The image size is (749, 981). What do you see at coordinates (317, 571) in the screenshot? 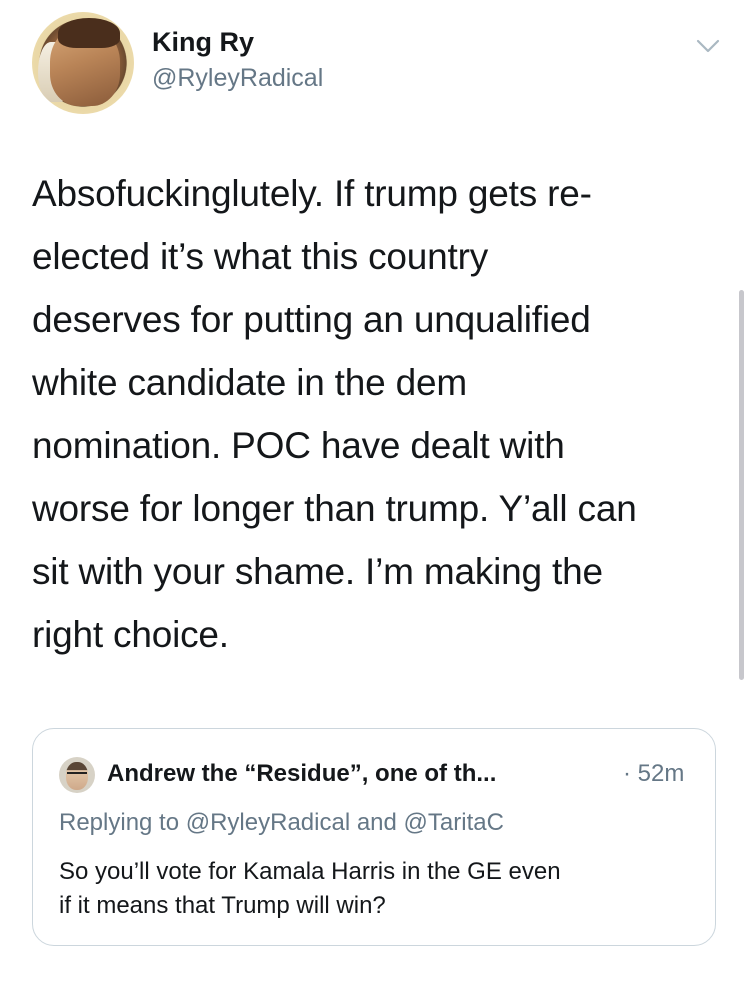
I see `tweet-text-line: sit with your shame. I’m making the` at bounding box center [317, 571].